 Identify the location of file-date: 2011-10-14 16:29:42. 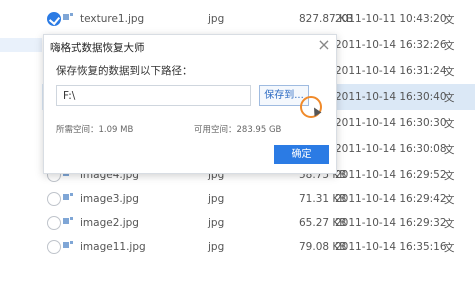
(391, 199).